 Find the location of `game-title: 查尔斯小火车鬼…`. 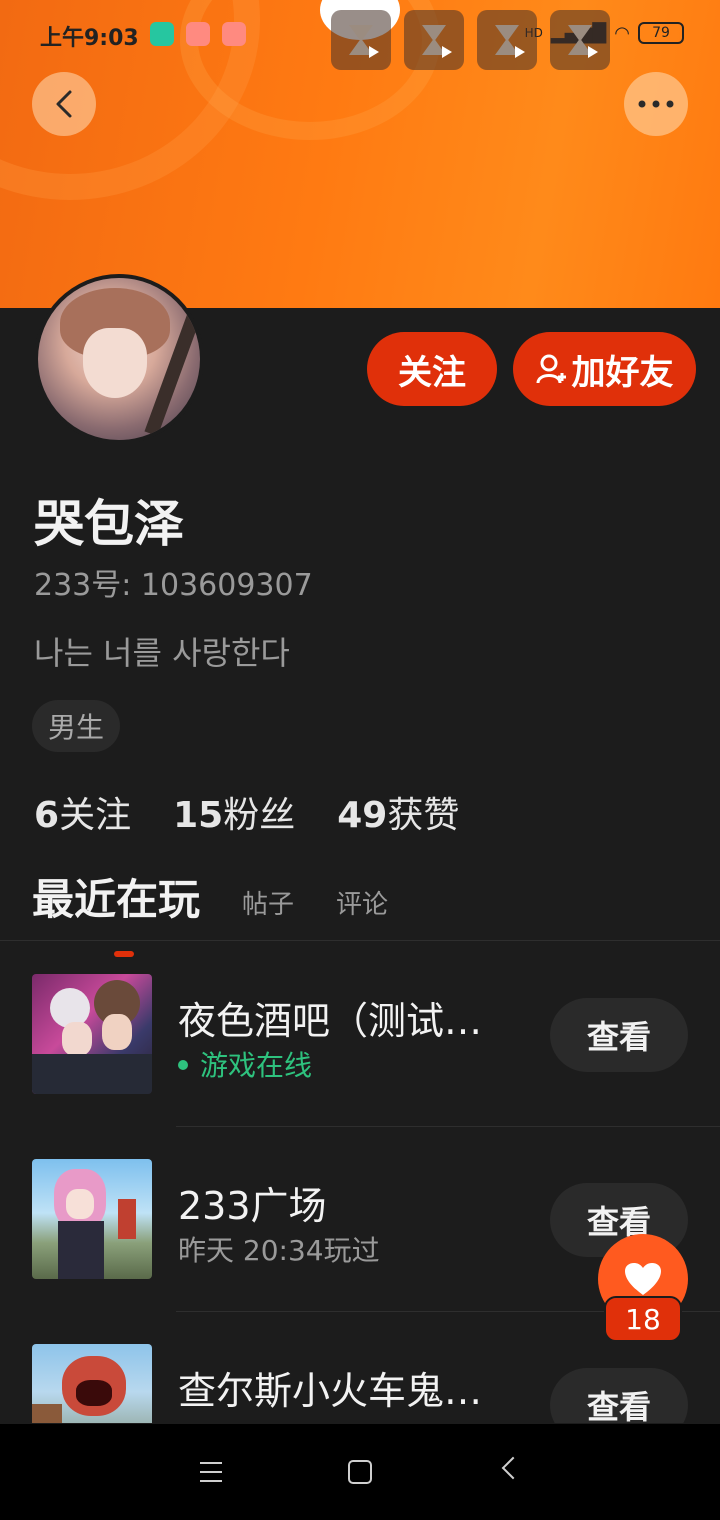

game-title: 查尔斯小火车鬼… is located at coordinates (330, 1391).